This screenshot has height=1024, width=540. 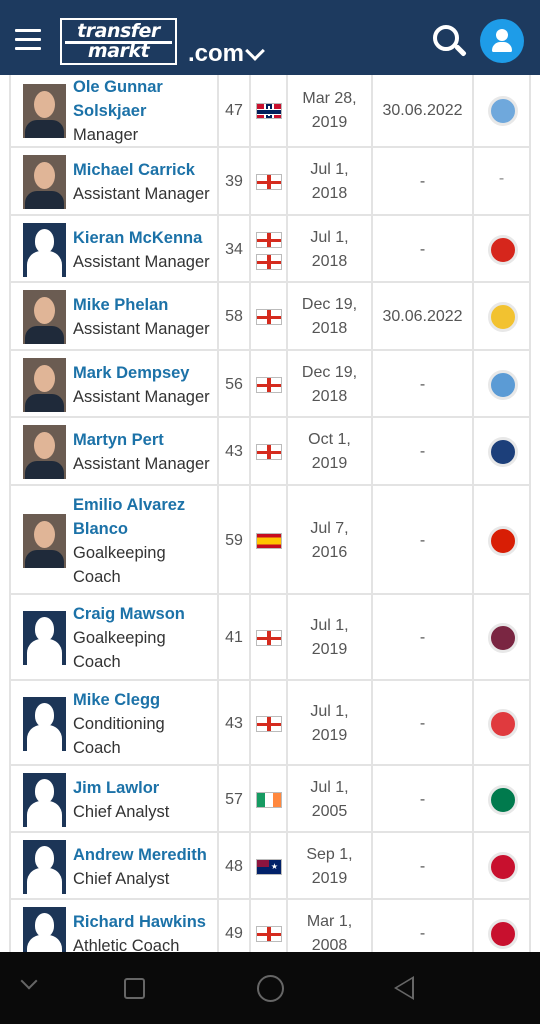 What do you see at coordinates (28, 40) in the screenshot?
I see `hamburger-menu-icon` at bounding box center [28, 40].